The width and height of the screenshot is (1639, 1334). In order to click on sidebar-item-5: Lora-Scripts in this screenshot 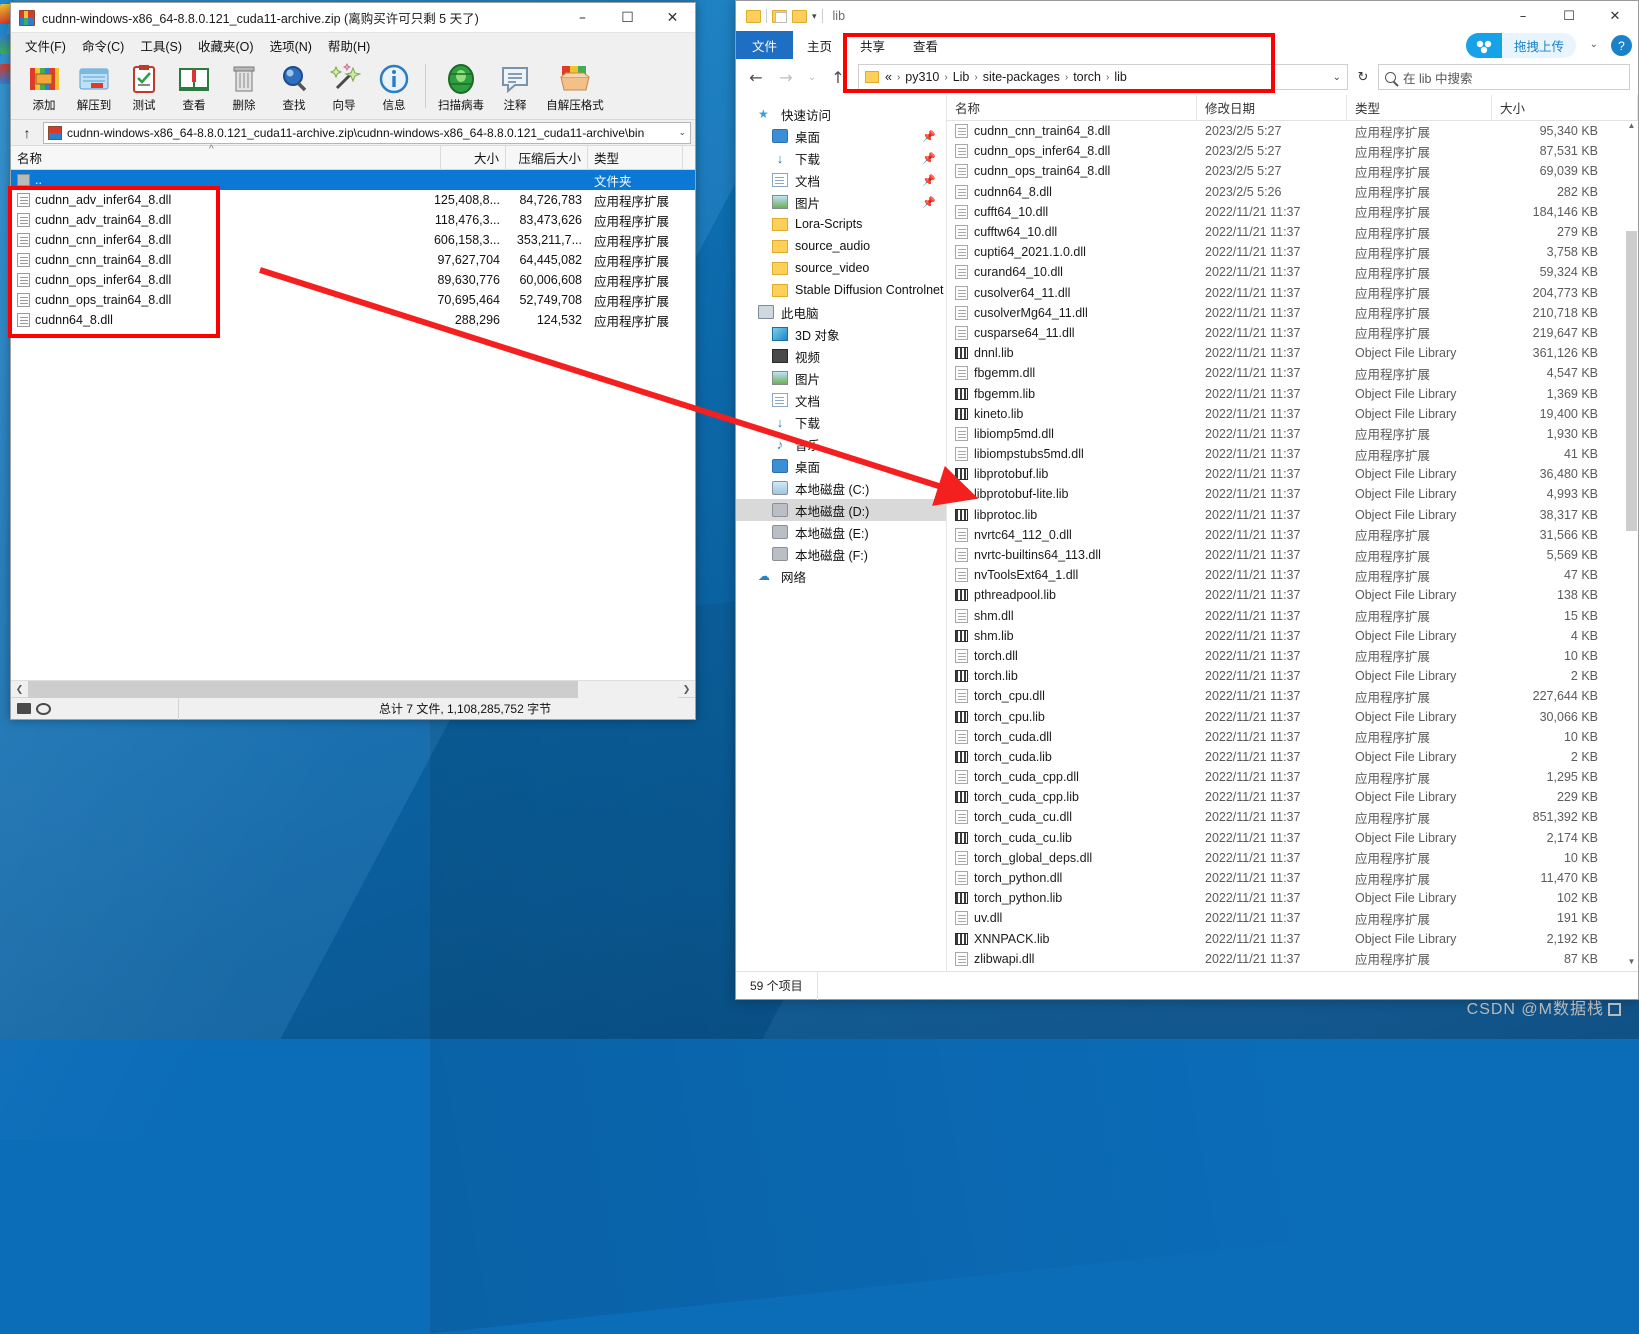, I will do `click(841, 224)`.